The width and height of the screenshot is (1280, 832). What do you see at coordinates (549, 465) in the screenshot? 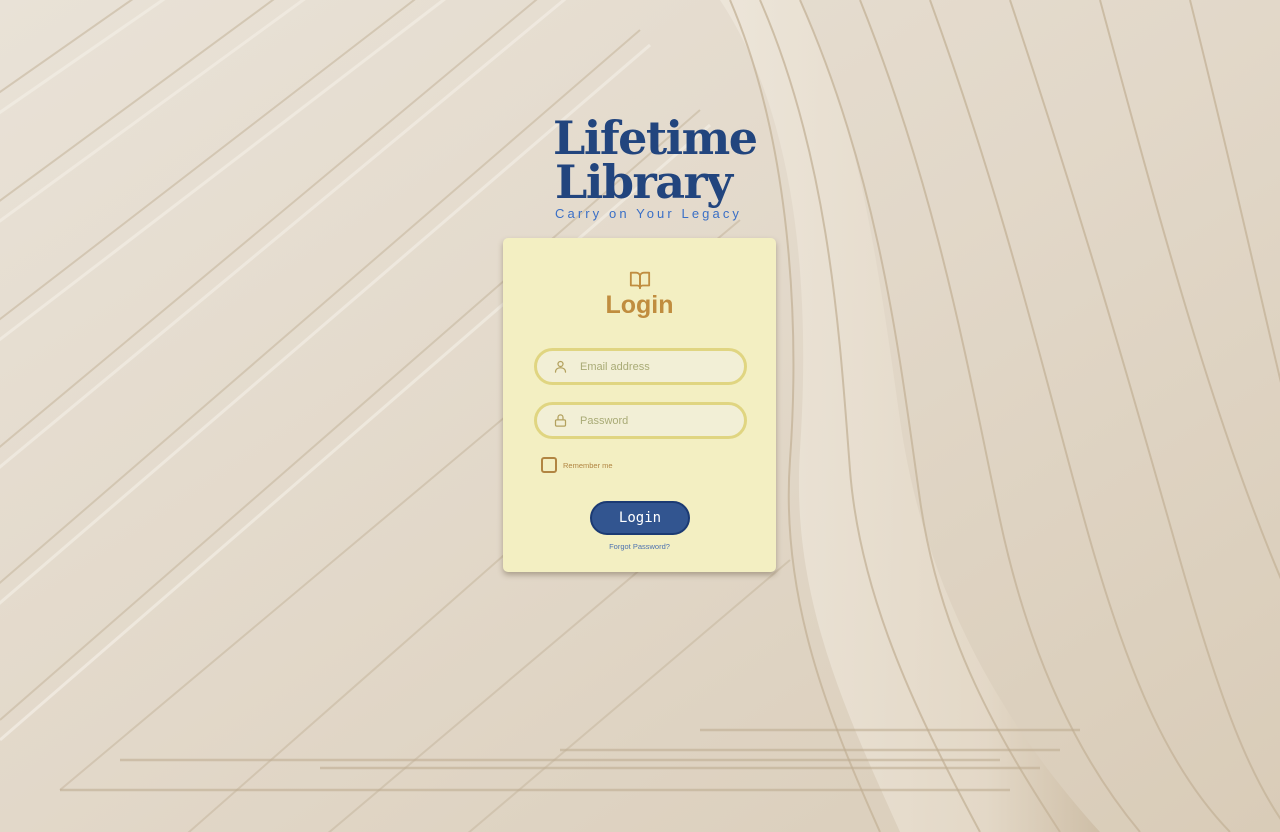
I see `remember-me-checkbox` at bounding box center [549, 465].